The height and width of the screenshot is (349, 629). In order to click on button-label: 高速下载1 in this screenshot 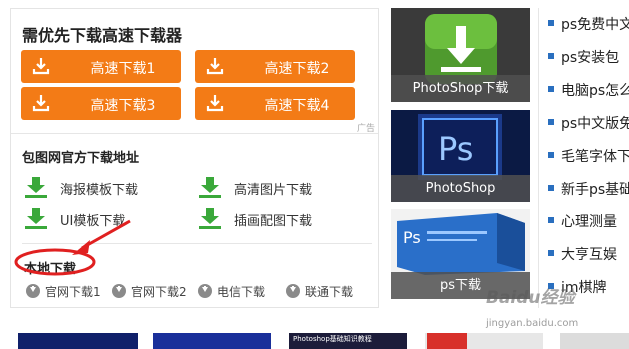, I will do `click(123, 69)`.